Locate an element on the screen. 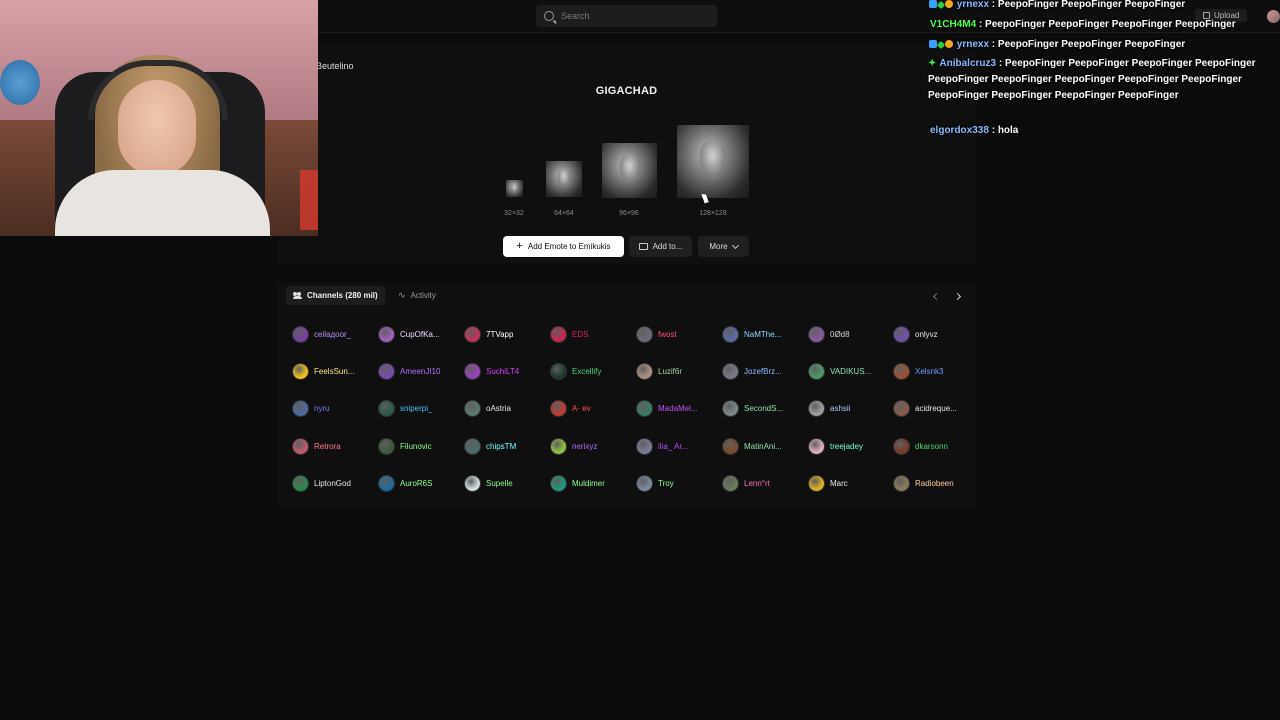 The height and width of the screenshot is (720, 1280). channel-item: treejadey is located at coordinates (850, 446).